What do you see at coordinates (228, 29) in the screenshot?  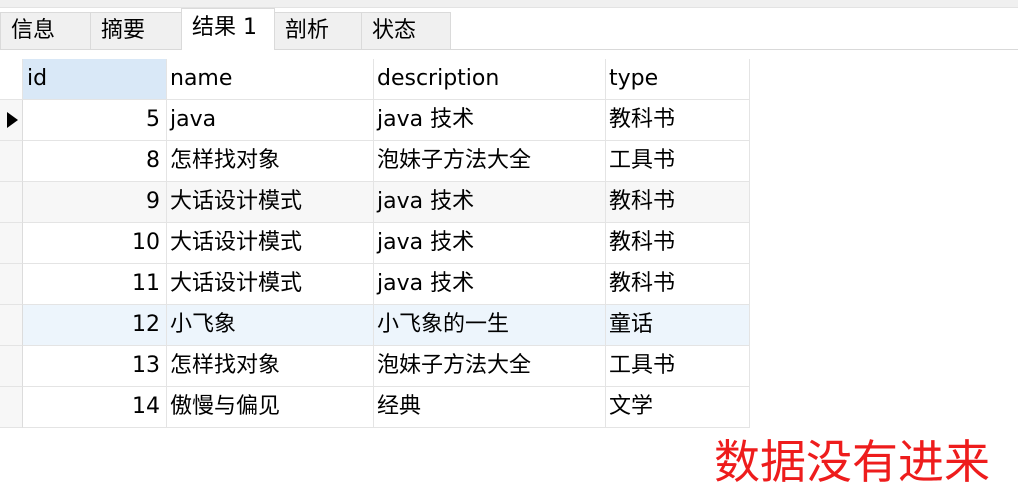 I see `tab-result-1: 结果 1` at bounding box center [228, 29].